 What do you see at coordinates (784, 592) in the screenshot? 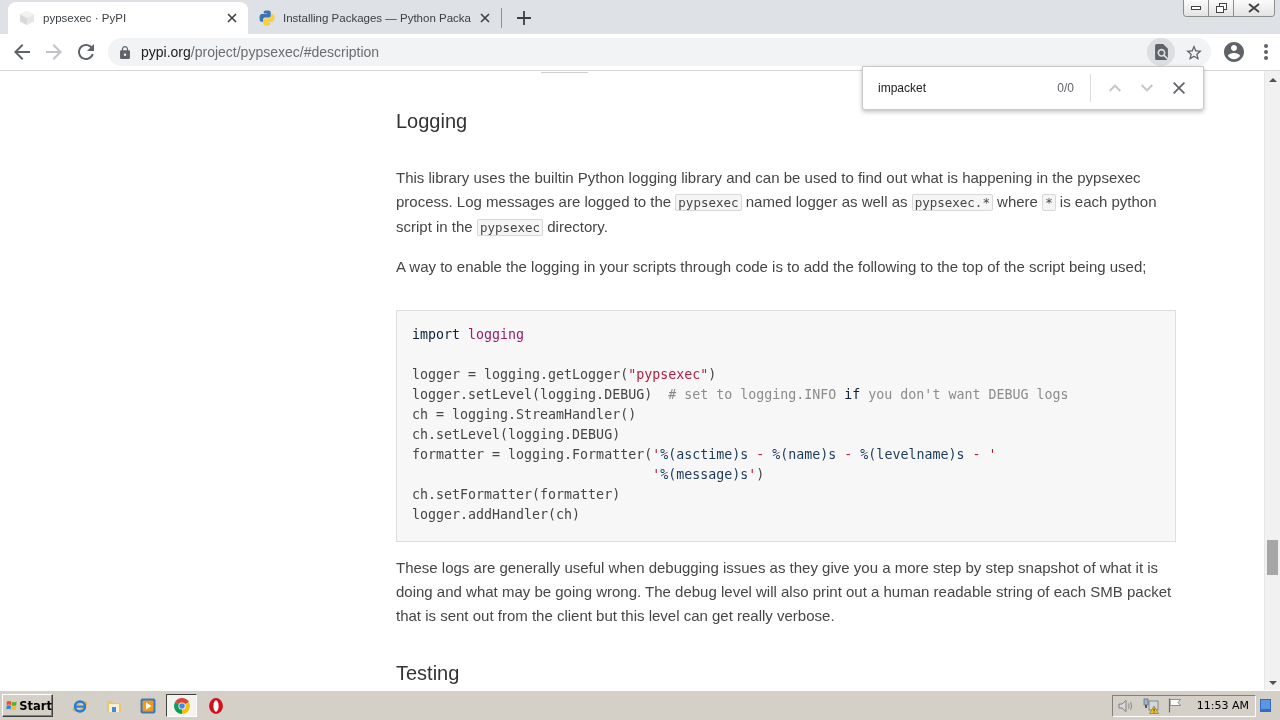
I see `paragraph: These logs are generally useful when debugging issues as they give you a more step by step snapshot of what it is doing and what may be going wrong. The debug level will also print out a human readable string of each SMB packet that is sent out from the client but this level can get really verbose.` at bounding box center [784, 592].